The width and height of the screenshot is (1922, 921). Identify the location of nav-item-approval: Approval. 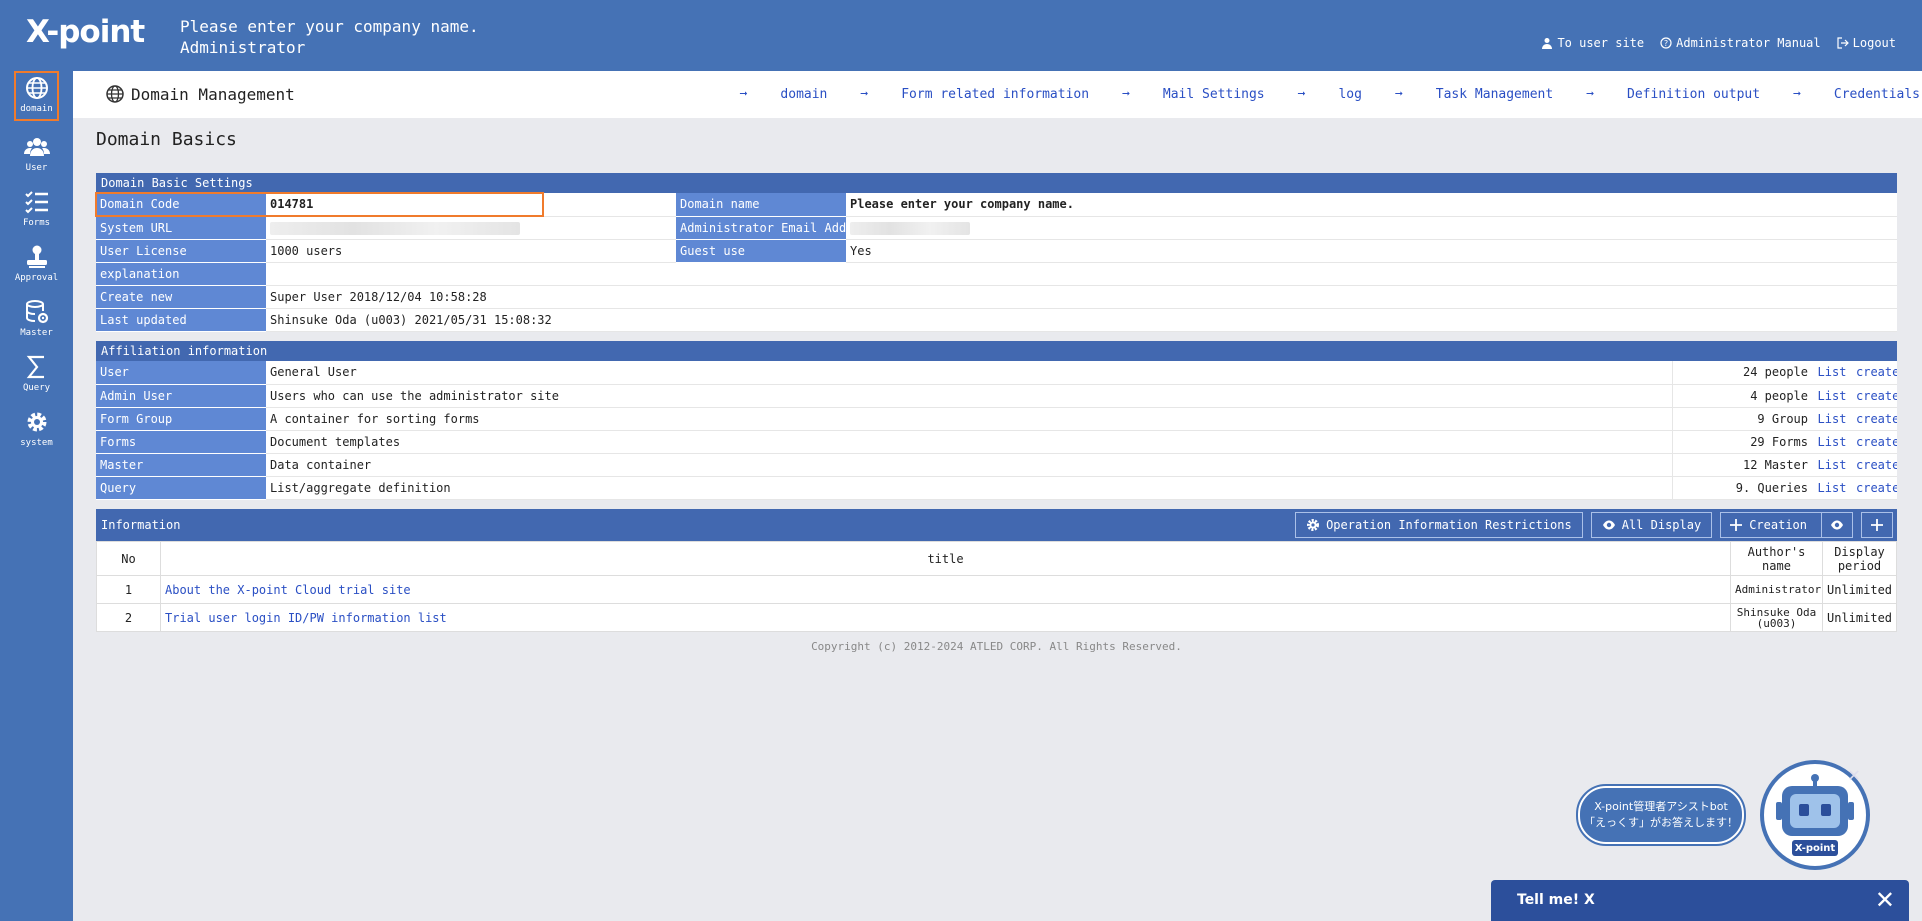
(36, 267).